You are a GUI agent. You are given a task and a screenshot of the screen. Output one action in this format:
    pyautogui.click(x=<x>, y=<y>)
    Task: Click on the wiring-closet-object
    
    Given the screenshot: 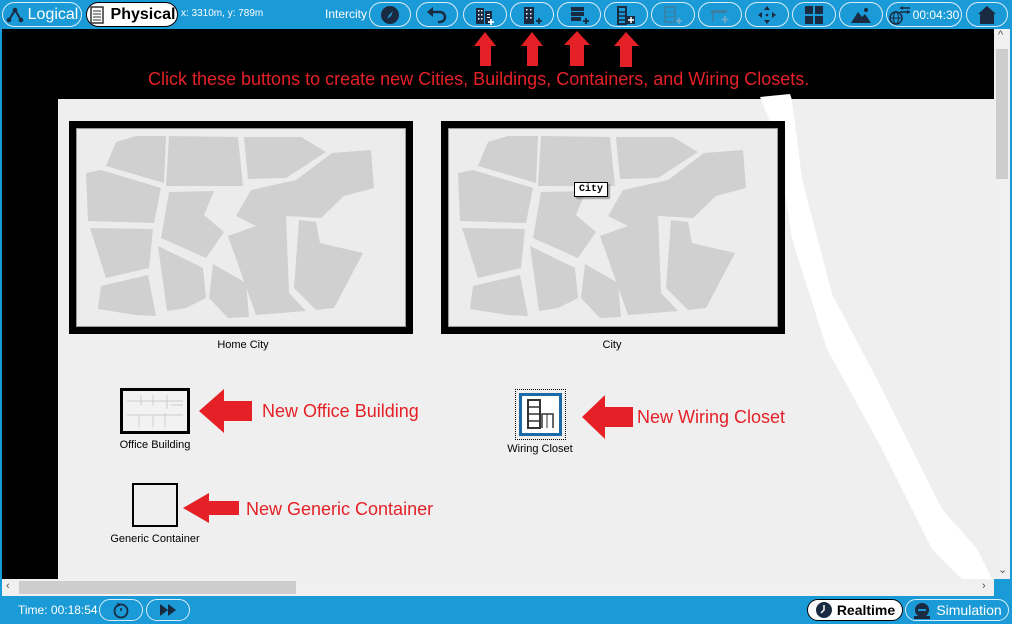 What is the action you would take?
    pyautogui.click(x=540, y=414)
    